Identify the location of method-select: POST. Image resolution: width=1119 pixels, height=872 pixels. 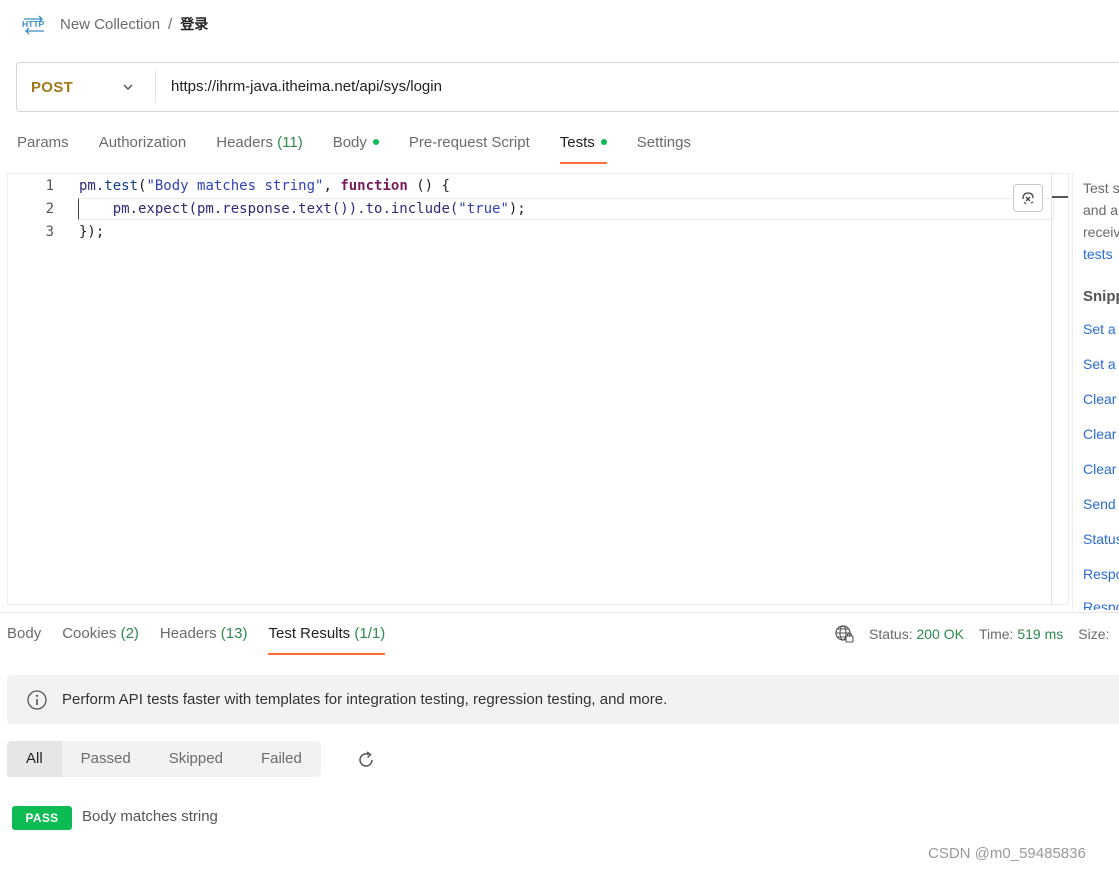
(86, 87).